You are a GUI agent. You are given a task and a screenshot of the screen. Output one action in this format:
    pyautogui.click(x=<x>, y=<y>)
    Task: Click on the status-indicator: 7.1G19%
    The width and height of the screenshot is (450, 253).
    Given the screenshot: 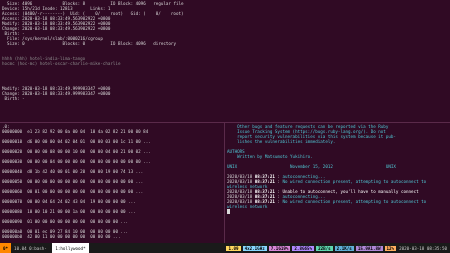 What is the action you would take?
    pyautogui.click(x=279, y=248)
    